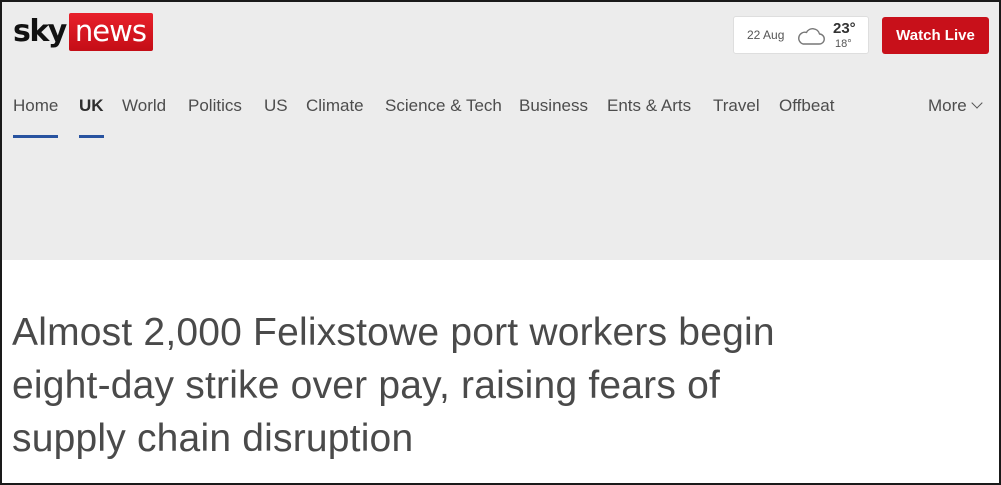 This screenshot has height=485, width=1001. I want to click on nav-item-climate: Climate, so click(335, 118).